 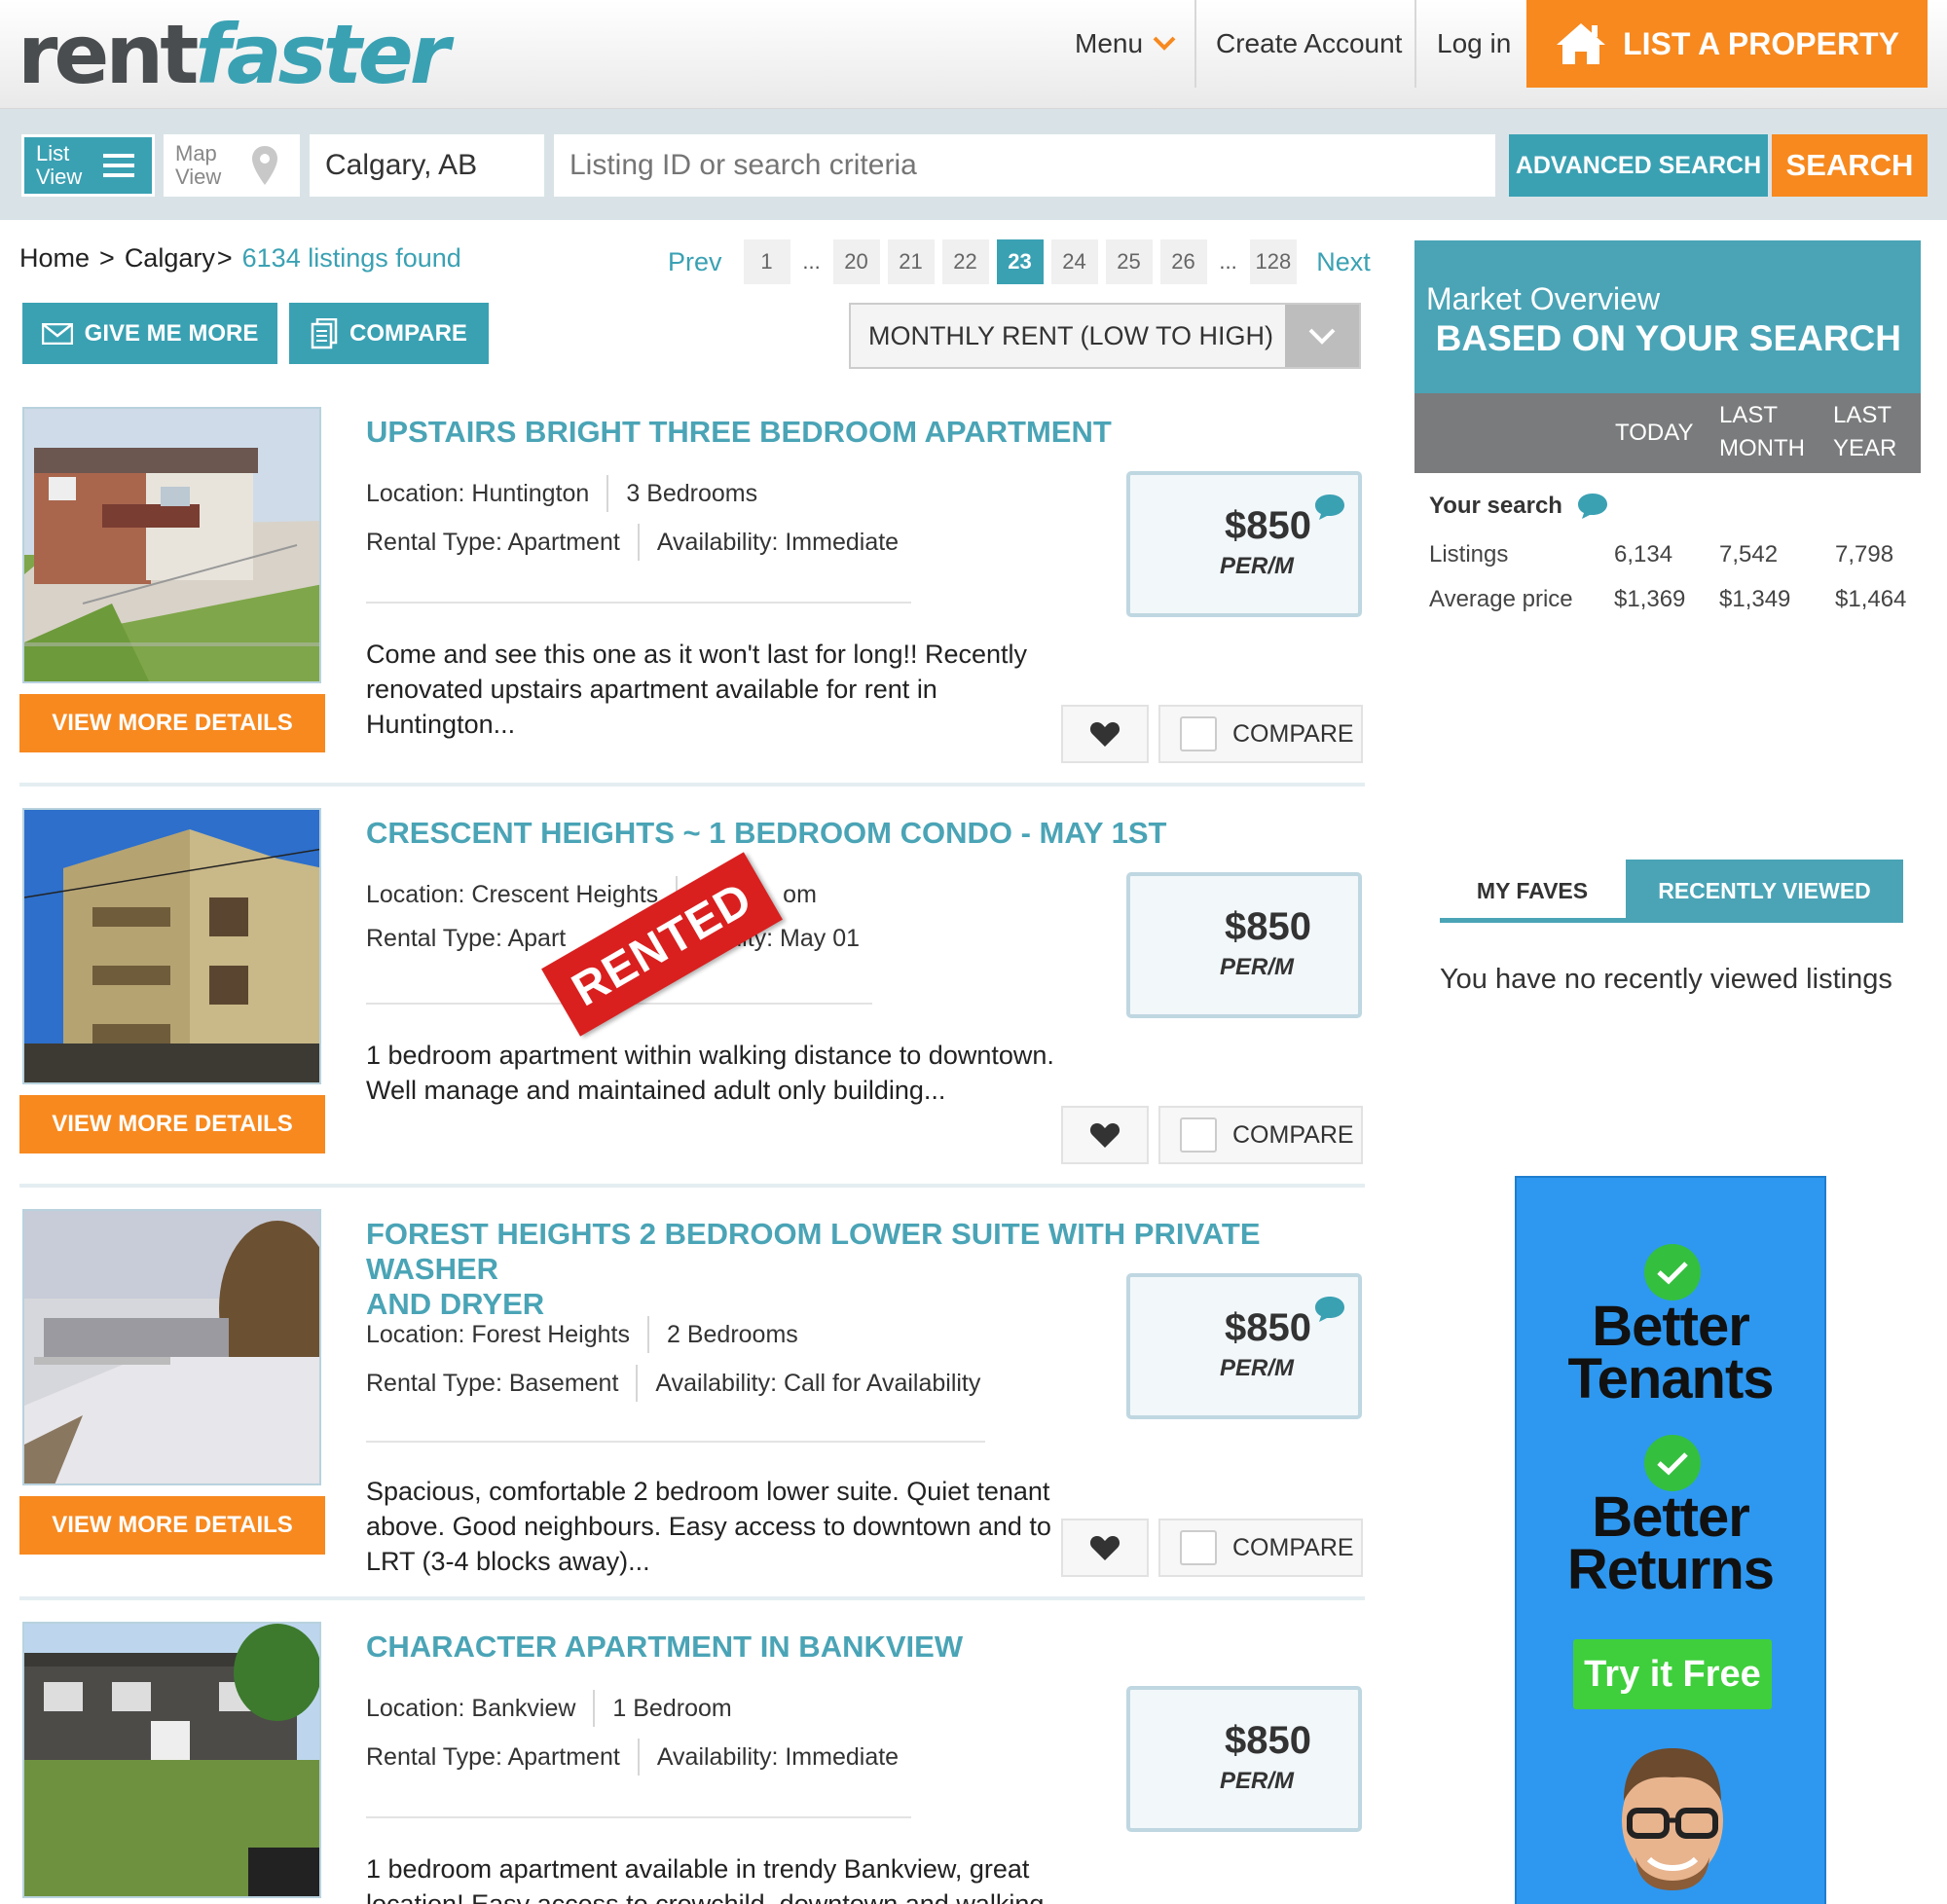 I want to click on create-account-link: Create Account, so click(x=1309, y=44).